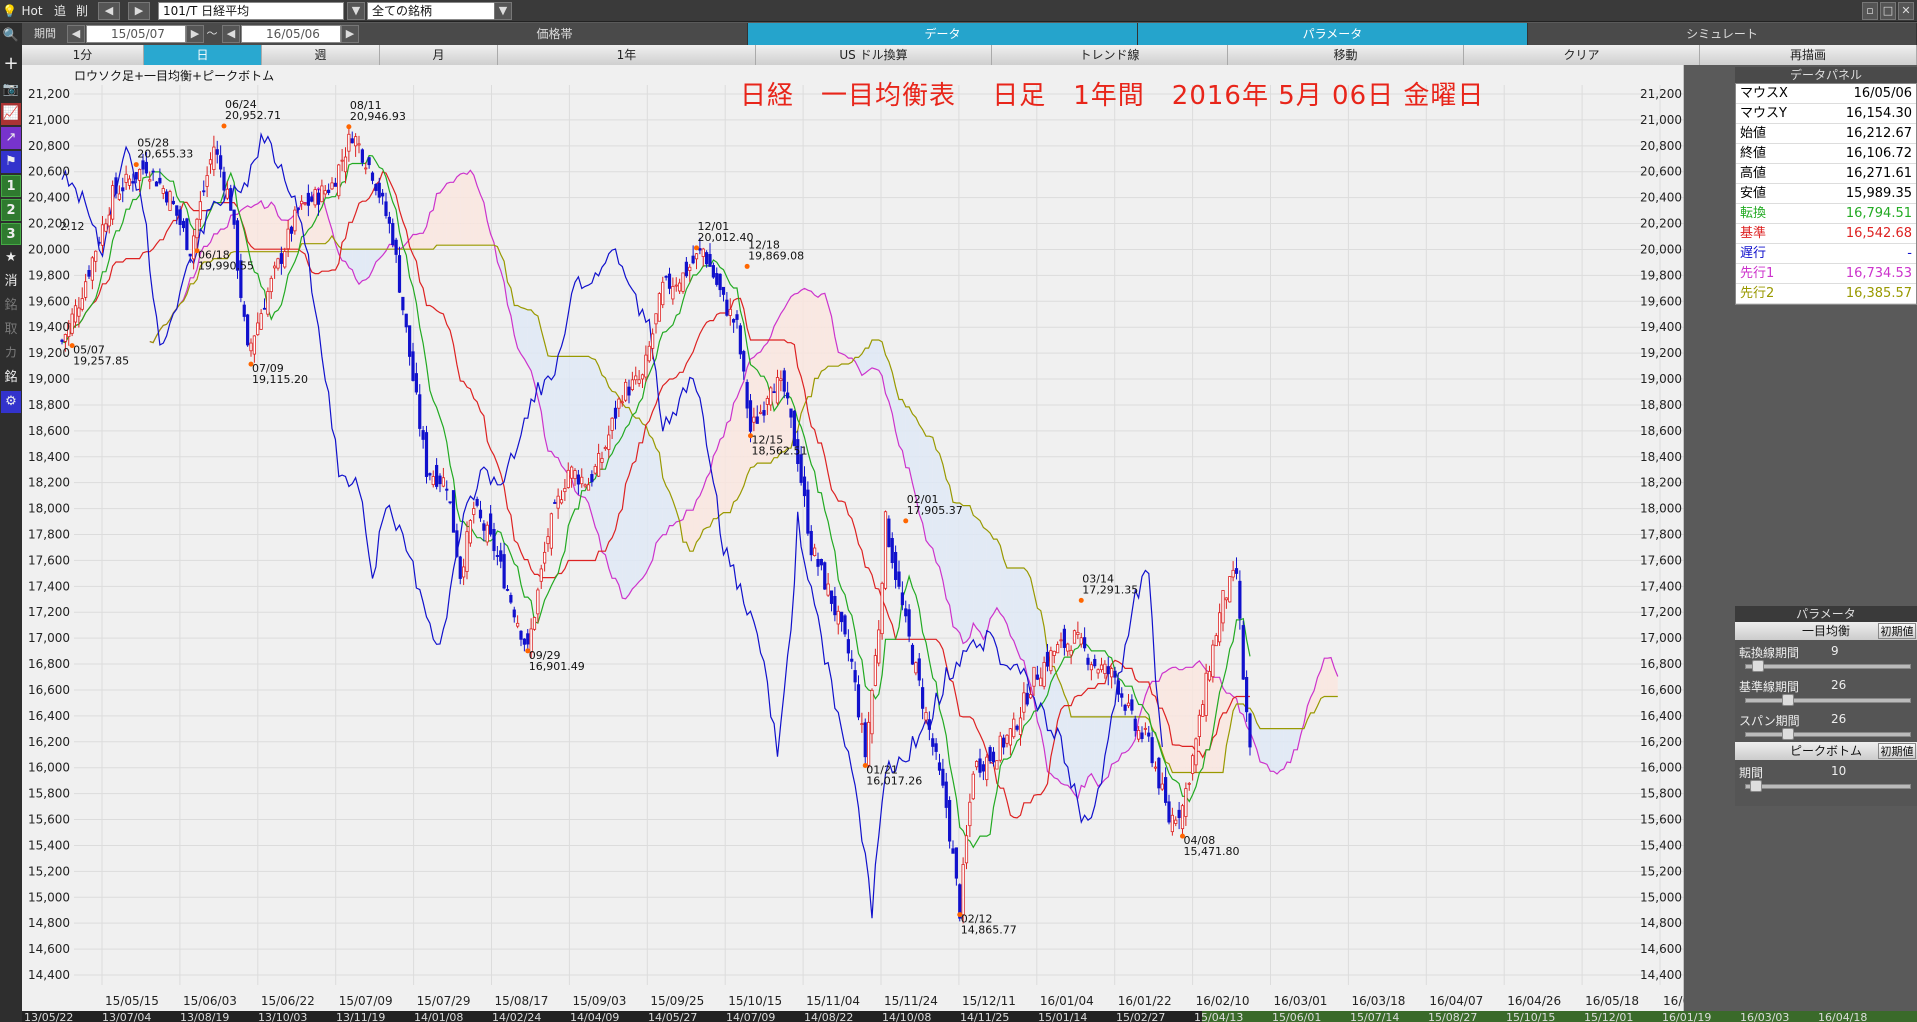 This screenshot has height=1022, width=1917. I want to click on bulb-icon: 💡, so click(9, 11).